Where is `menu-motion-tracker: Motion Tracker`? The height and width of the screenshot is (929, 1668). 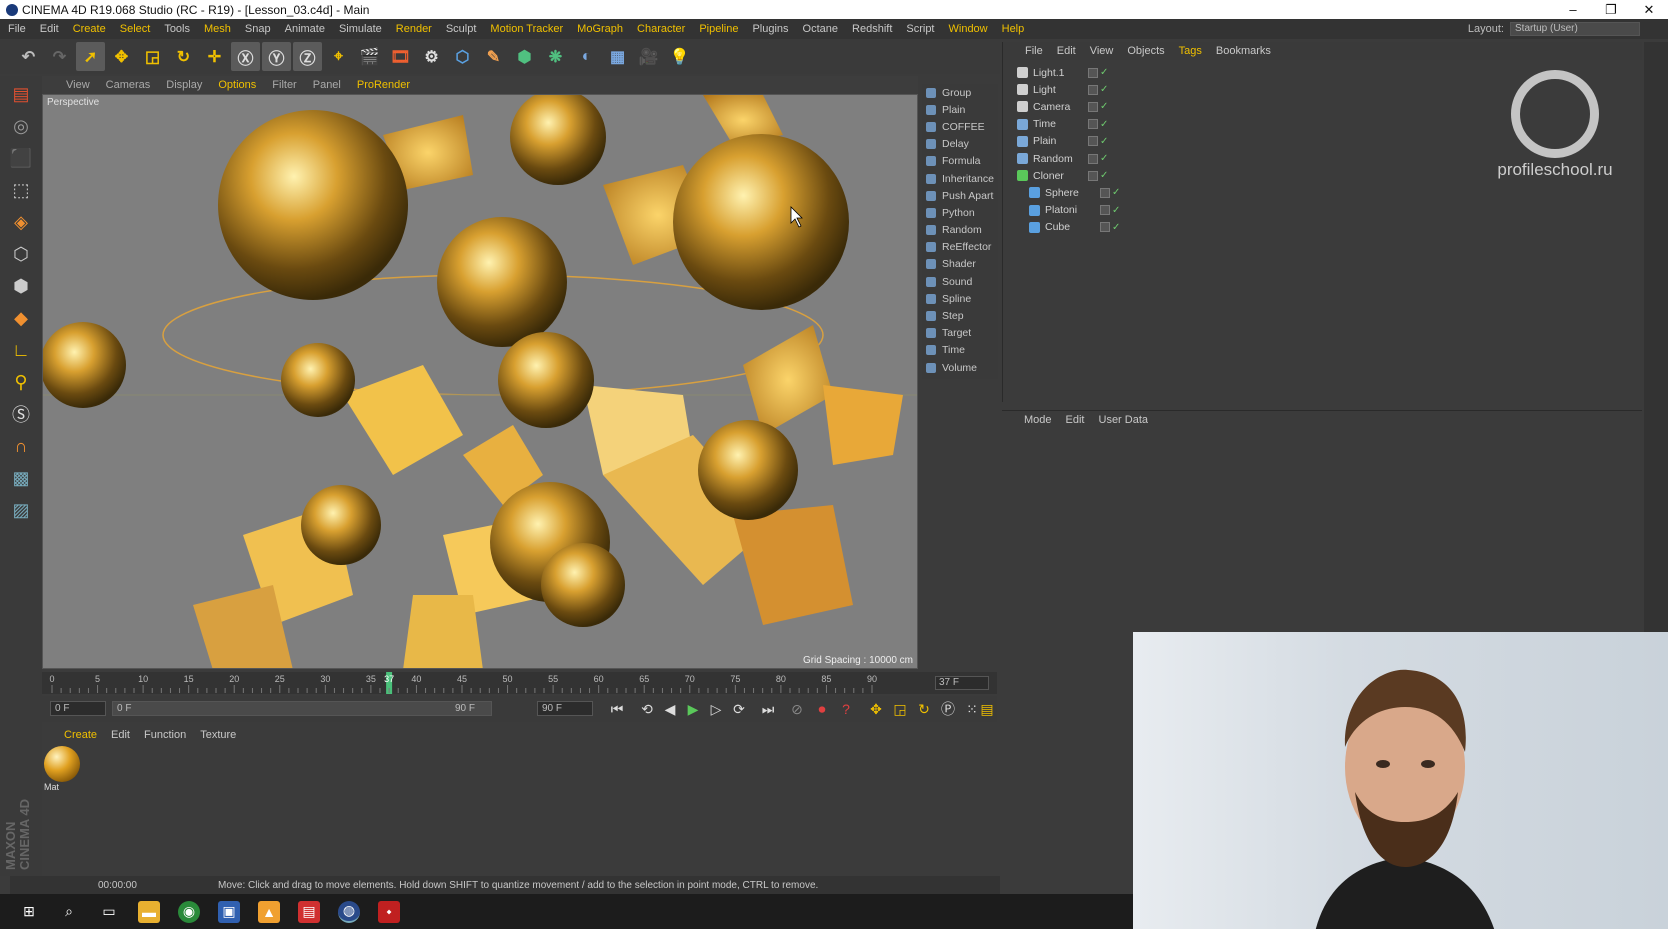
menu-motion-tracker: Motion Tracker is located at coordinates (526, 29).